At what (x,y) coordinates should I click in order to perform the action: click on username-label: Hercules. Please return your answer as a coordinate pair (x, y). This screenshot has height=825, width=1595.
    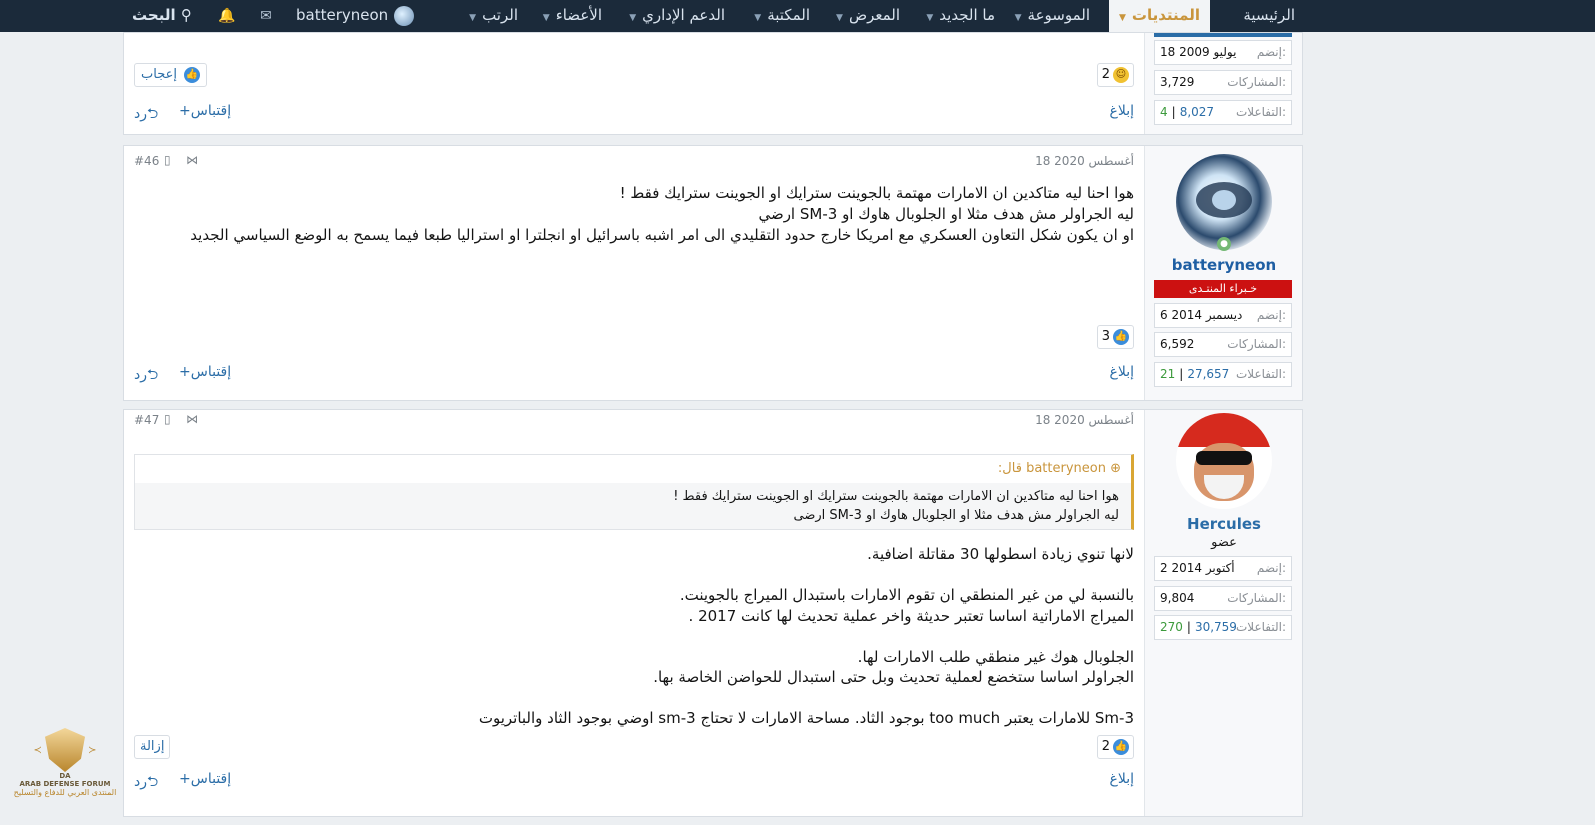
    Looking at the image, I should click on (1224, 524).